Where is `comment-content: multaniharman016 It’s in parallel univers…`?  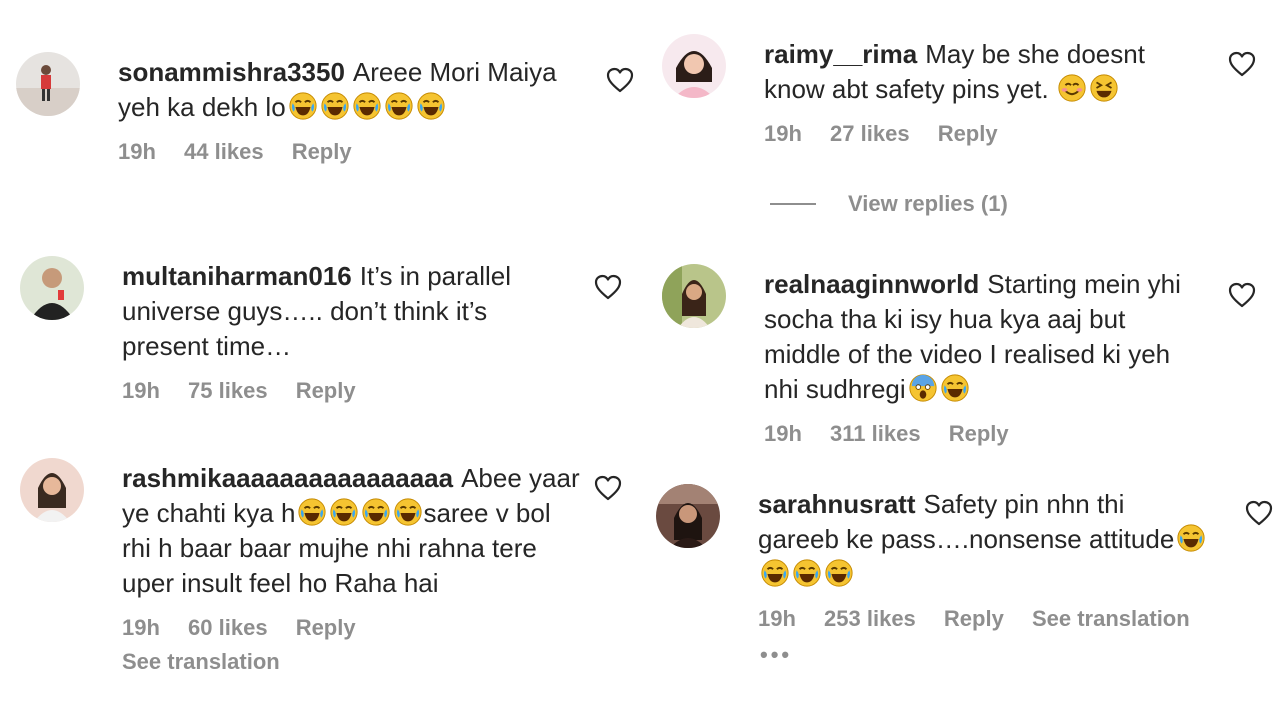 comment-content: multaniharman016 It’s in parallel univers… is located at coordinates (337, 331).